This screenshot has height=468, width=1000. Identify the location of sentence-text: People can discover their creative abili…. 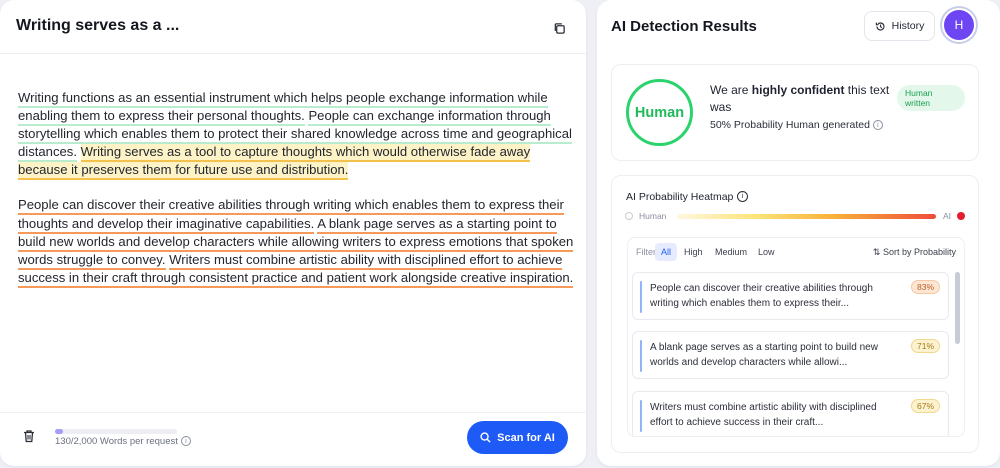
(761, 296).